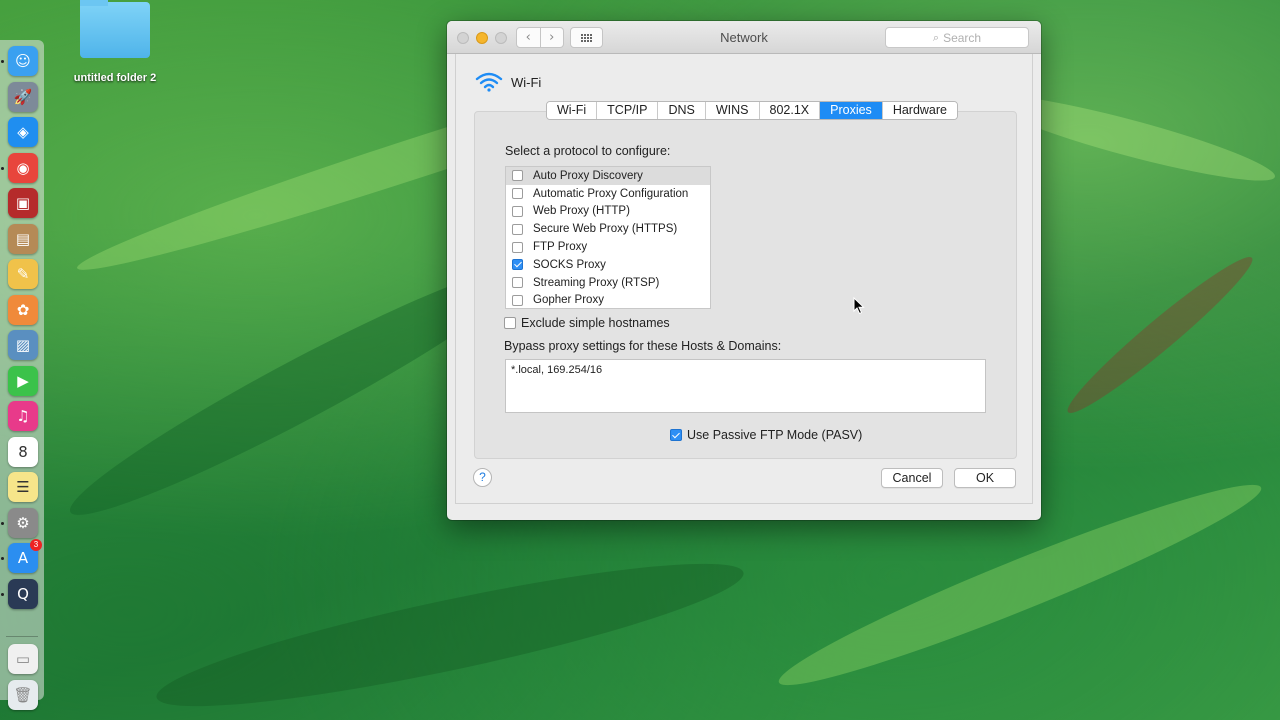 This screenshot has width=1280, height=720. Describe the element at coordinates (775, 435) in the screenshot. I see `passive-ftp-label: Use Passive FTP Mode (PASV)` at that location.